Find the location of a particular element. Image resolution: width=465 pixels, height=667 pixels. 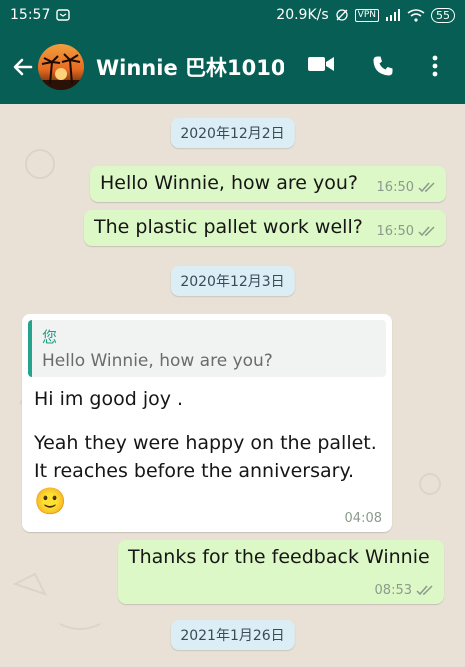

phone-icon is located at coordinates (383, 66).